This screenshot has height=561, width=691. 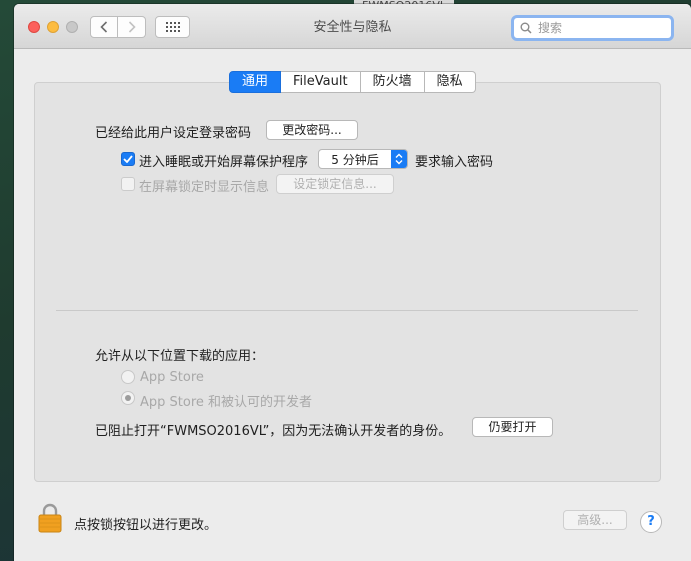 I want to click on grid-icon, so click(x=172, y=27).